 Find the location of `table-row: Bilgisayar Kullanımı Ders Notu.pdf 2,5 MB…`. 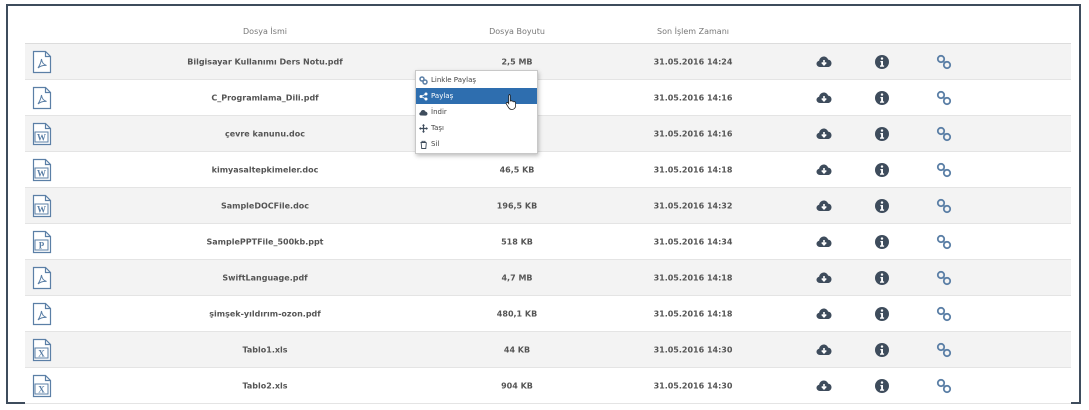

table-row: Bilgisayar Kullanımı Ders Notu.pdf 2,5 MB… is located at coordinates (548, 62).